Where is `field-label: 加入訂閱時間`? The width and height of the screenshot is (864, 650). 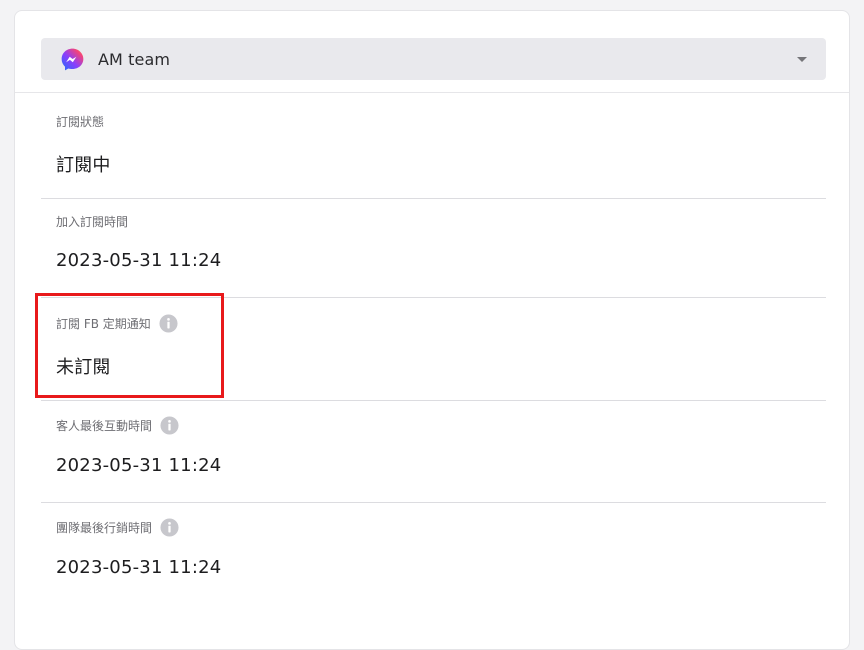
field-label: 加入訂閱時間 is located at coordinates (92, 221).